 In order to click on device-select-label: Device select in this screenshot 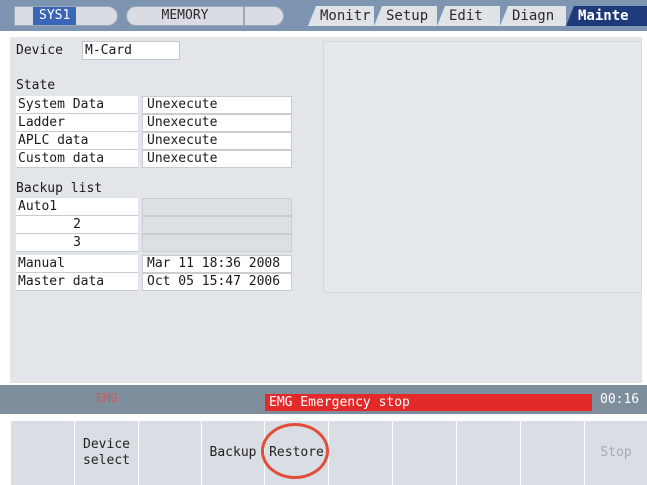, I will do `click(106, 452)`.